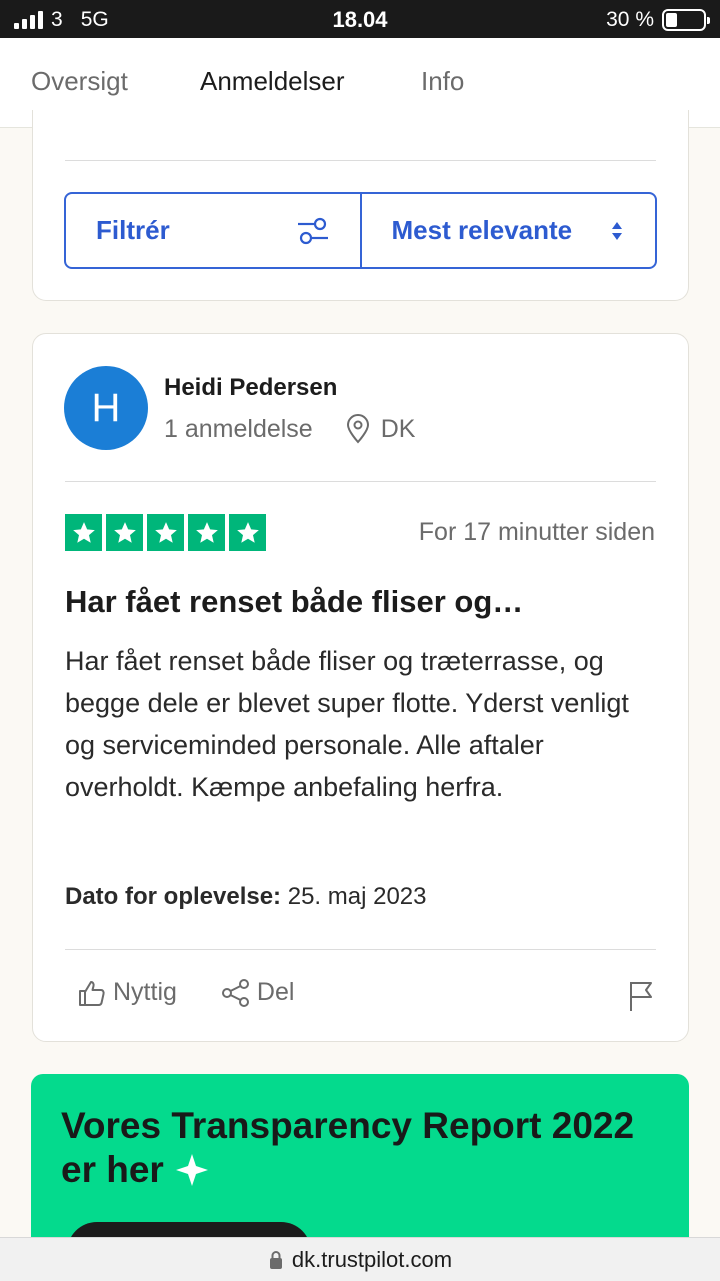  What do you see at coordinates (106, 408) in the screenshot?
I see `avatar: H` at bounding box center [106, 408].